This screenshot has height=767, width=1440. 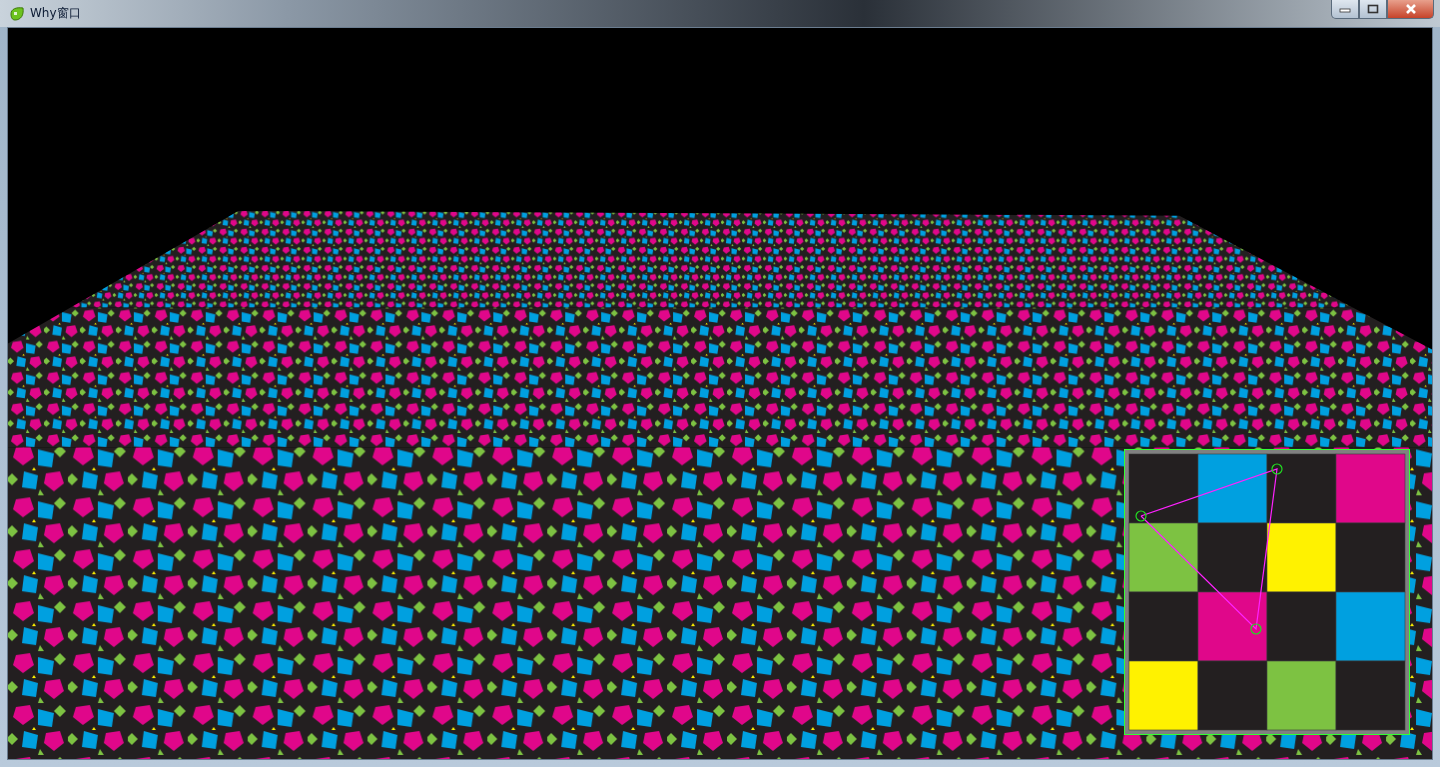 I want to click on minimize-icon, so click(x=1345, y=9).